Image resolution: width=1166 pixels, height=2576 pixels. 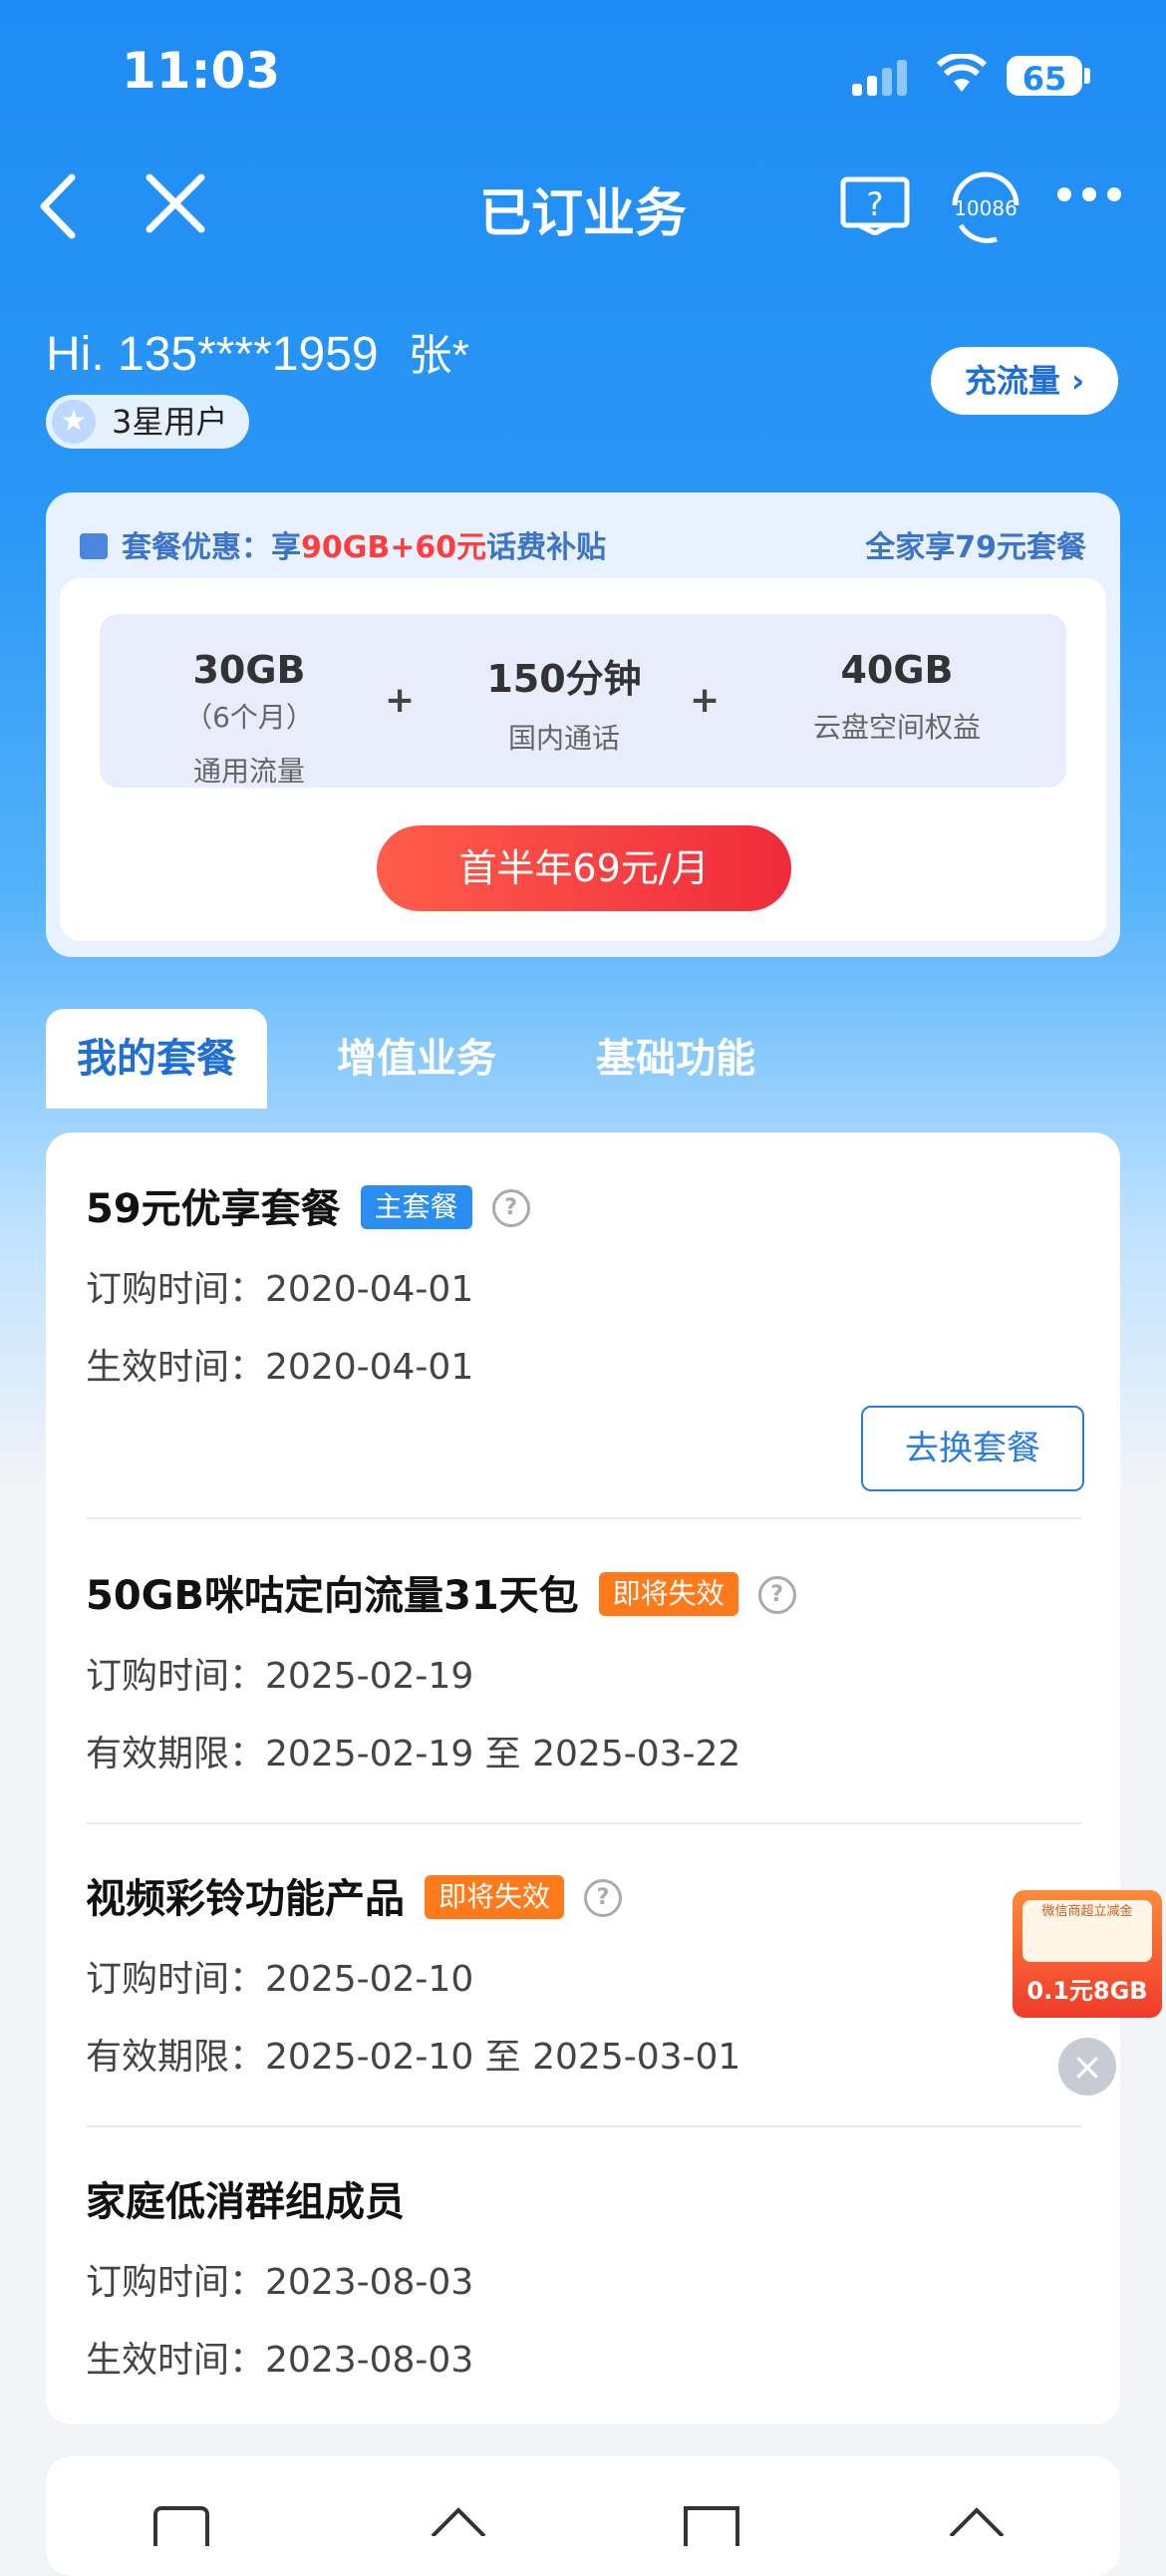 What do you see at coordinates (975, 544) in the screenshot?
I see `family-plan-link: 全家享79元套餐` at bounding box center [975, 544].